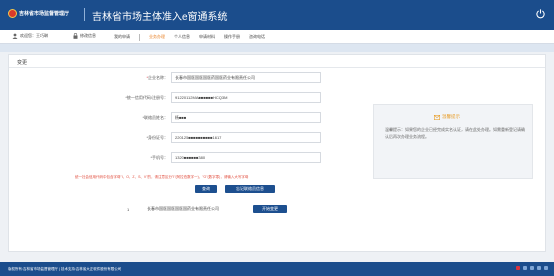  I want to click on header-divider, so click(84, 14).